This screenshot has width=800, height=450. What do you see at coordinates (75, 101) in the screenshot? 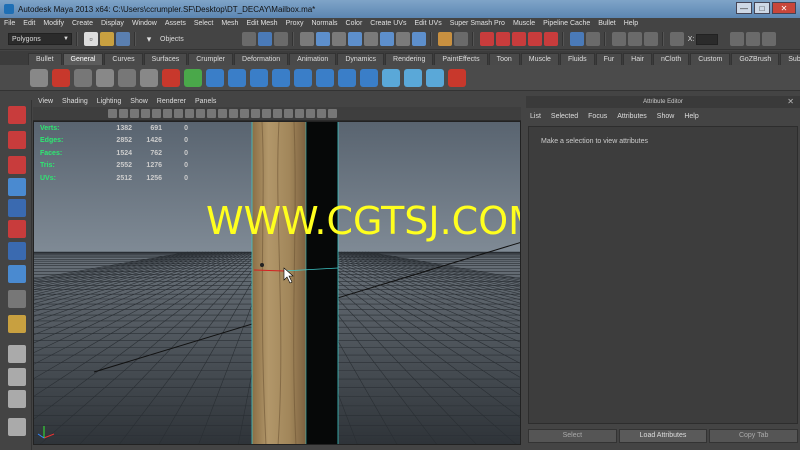
I see `viewport-menu-shading: Shading` at bounding box center [75, 101].